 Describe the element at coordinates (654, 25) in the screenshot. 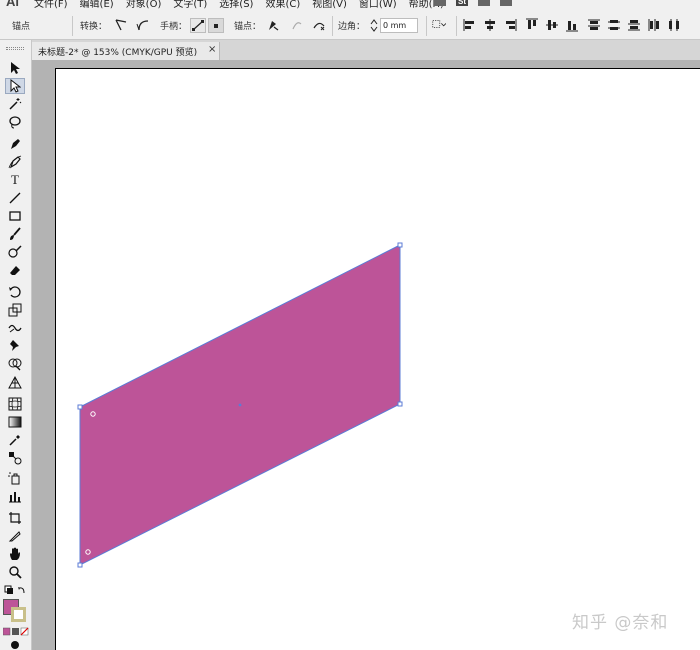

I see `distribute-left-icon` at that location.